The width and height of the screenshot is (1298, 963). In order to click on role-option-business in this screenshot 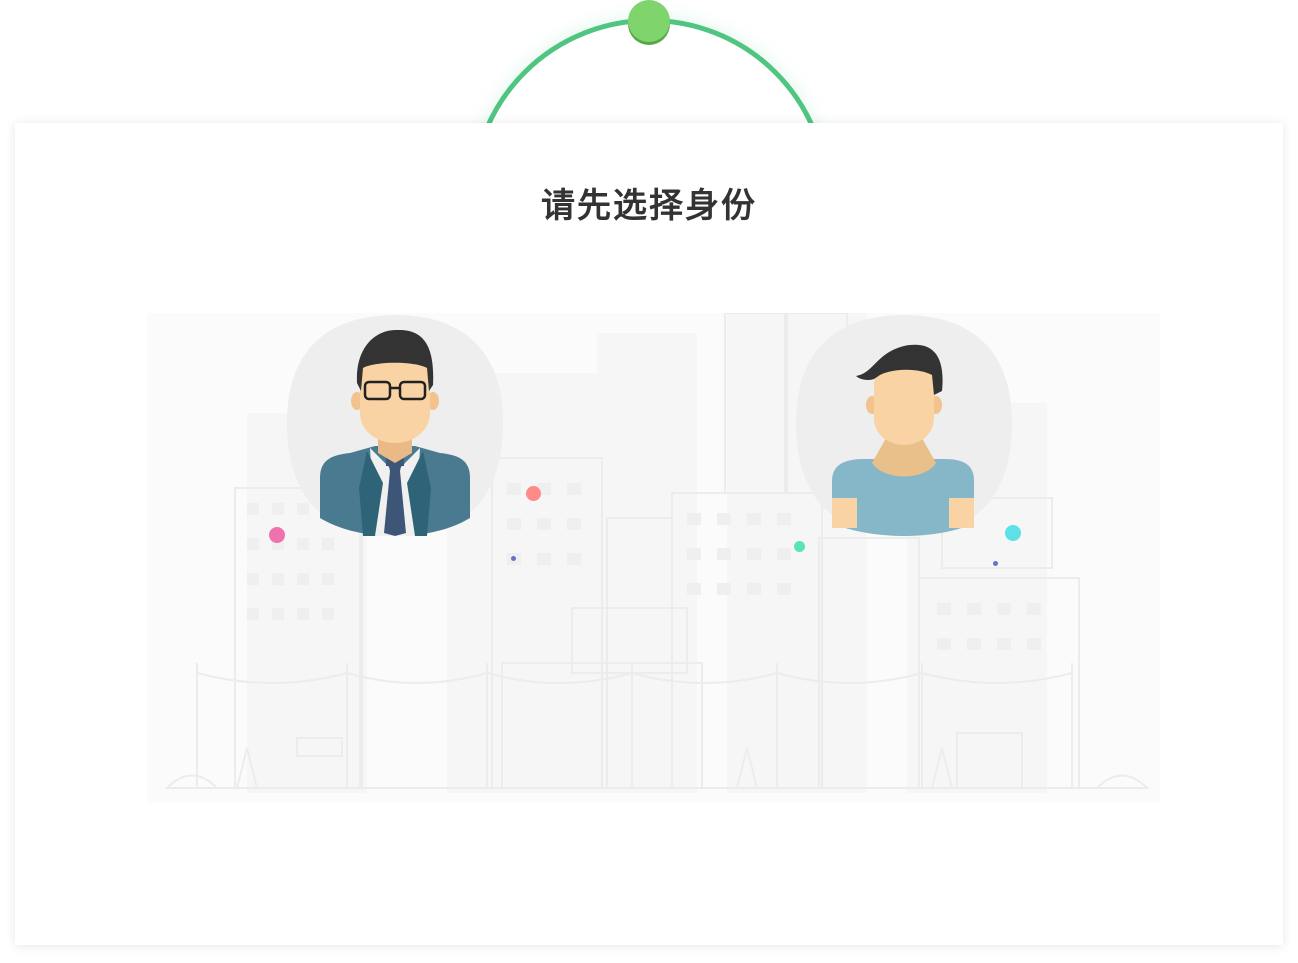, I will do `click(395, 425)`.